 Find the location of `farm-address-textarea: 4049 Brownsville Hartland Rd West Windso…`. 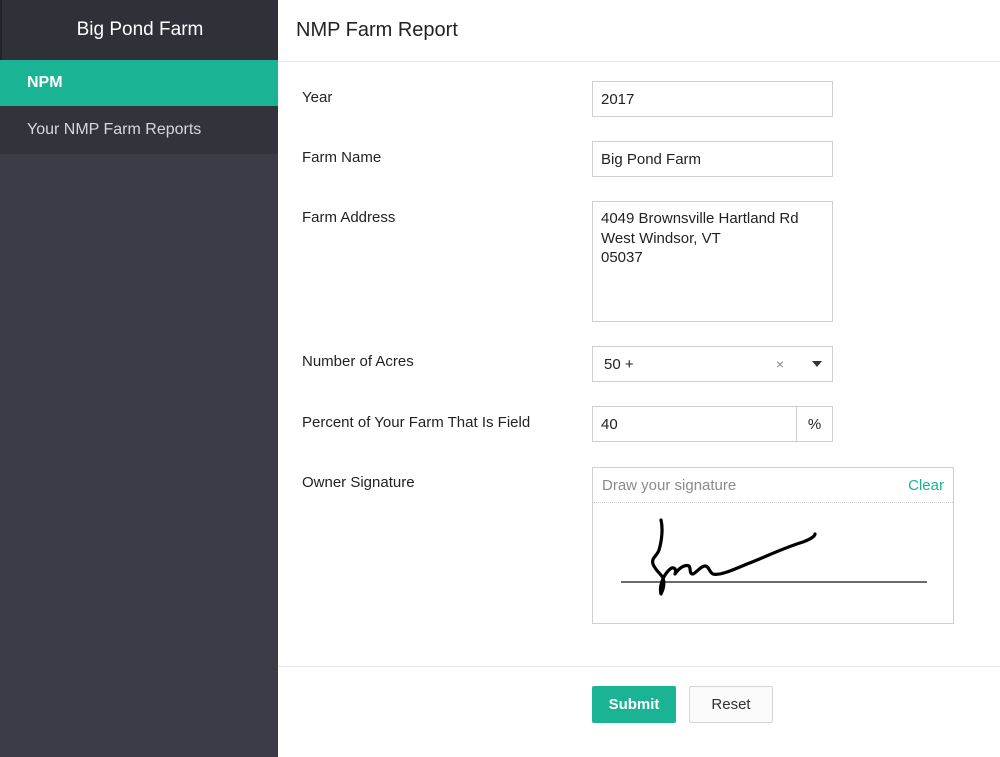

farm-address-textarea: 4049 Brownsville Hartland Rd West Windso… is located at coordinates (712, 261).